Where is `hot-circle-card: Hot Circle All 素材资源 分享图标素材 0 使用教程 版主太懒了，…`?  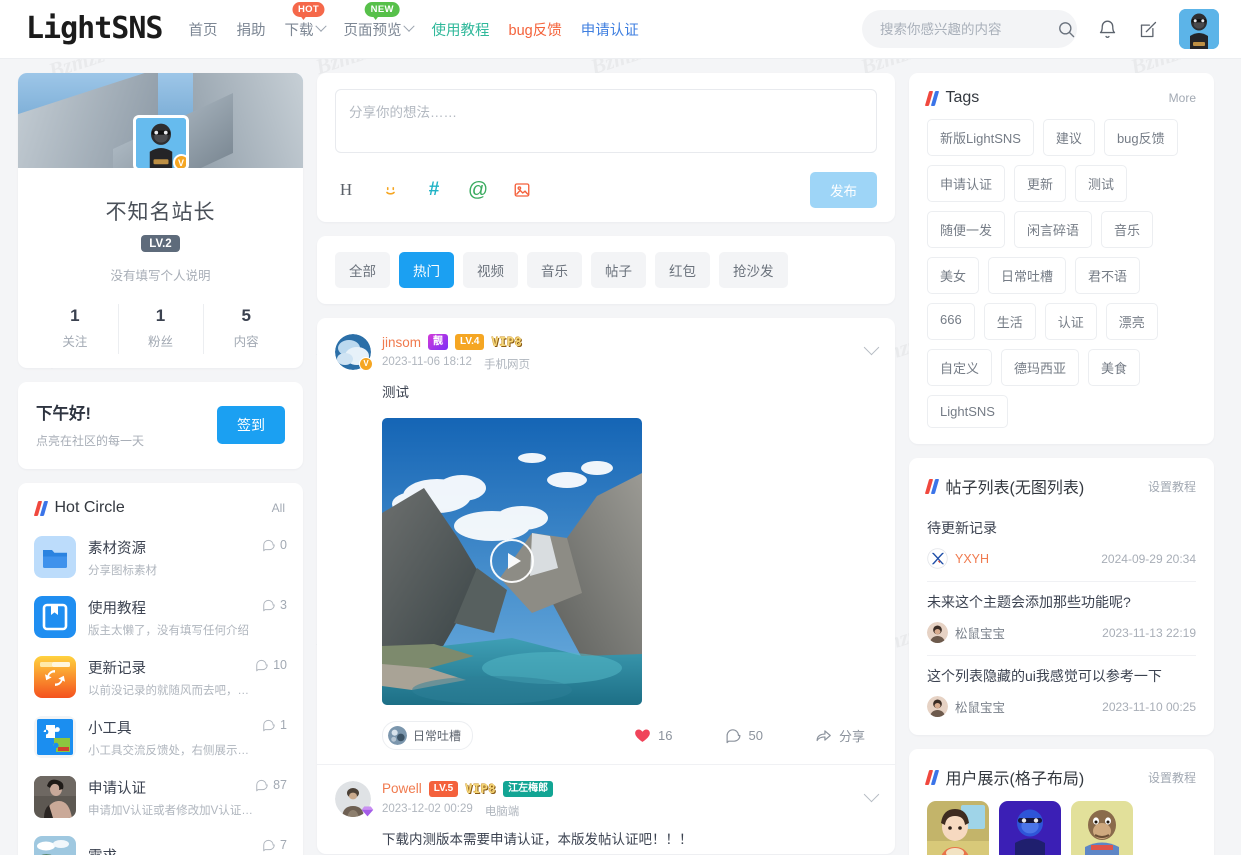 hot-circle-card: Hot Circle All 素材资源 分享图标素材 0 使用教程 版主太懒了，… is located at coordinates (160, 669).